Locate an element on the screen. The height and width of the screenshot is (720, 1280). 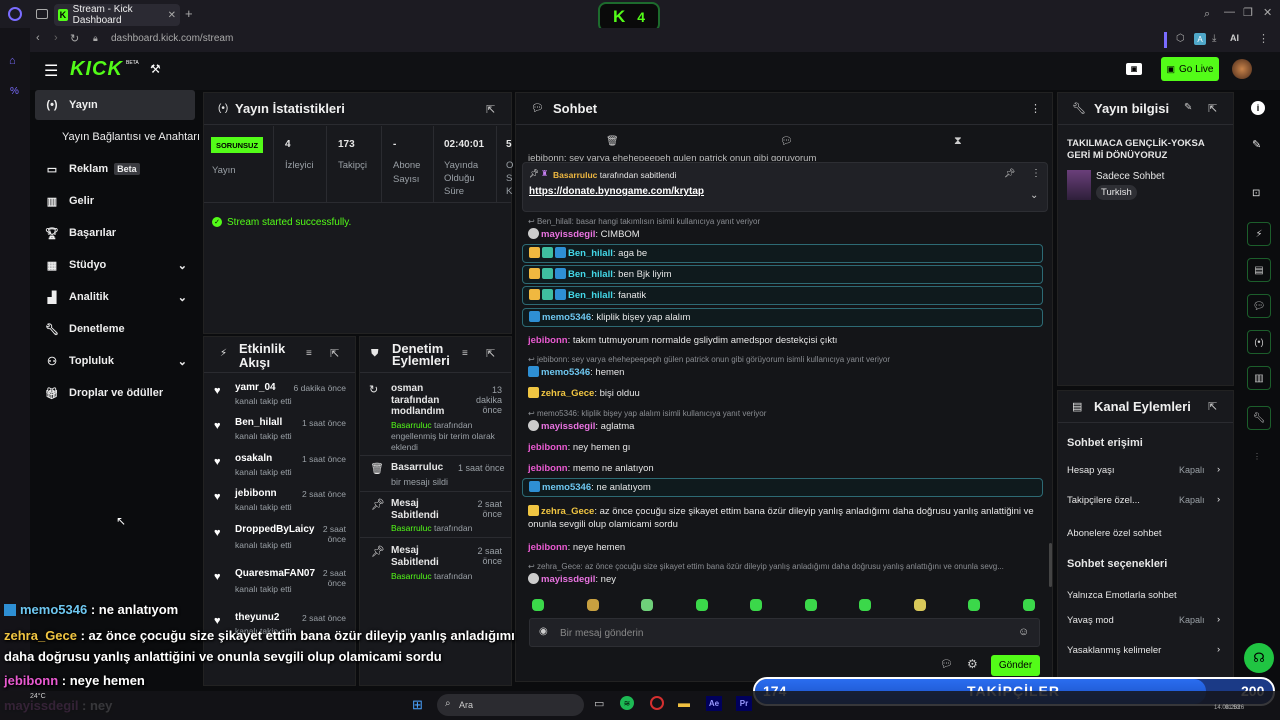
kick-logo: KICK is located at coordinates (96, 69).